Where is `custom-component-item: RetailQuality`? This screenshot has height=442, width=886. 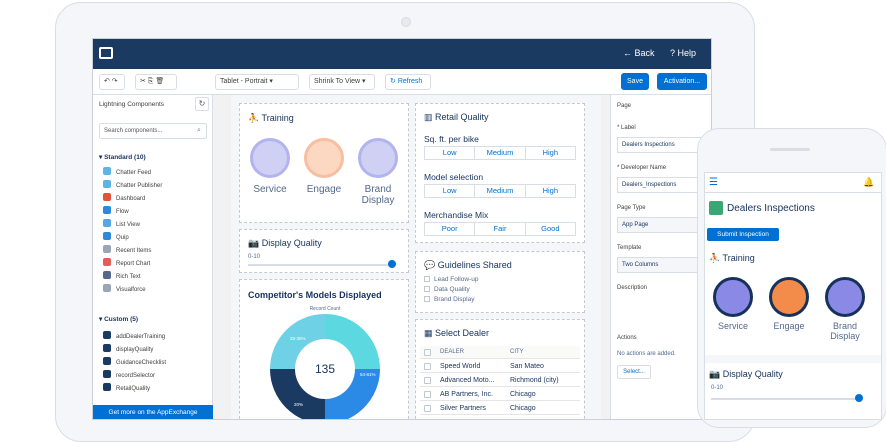 custom-component-item: RetailQuality is located at coordinates (126, 388).